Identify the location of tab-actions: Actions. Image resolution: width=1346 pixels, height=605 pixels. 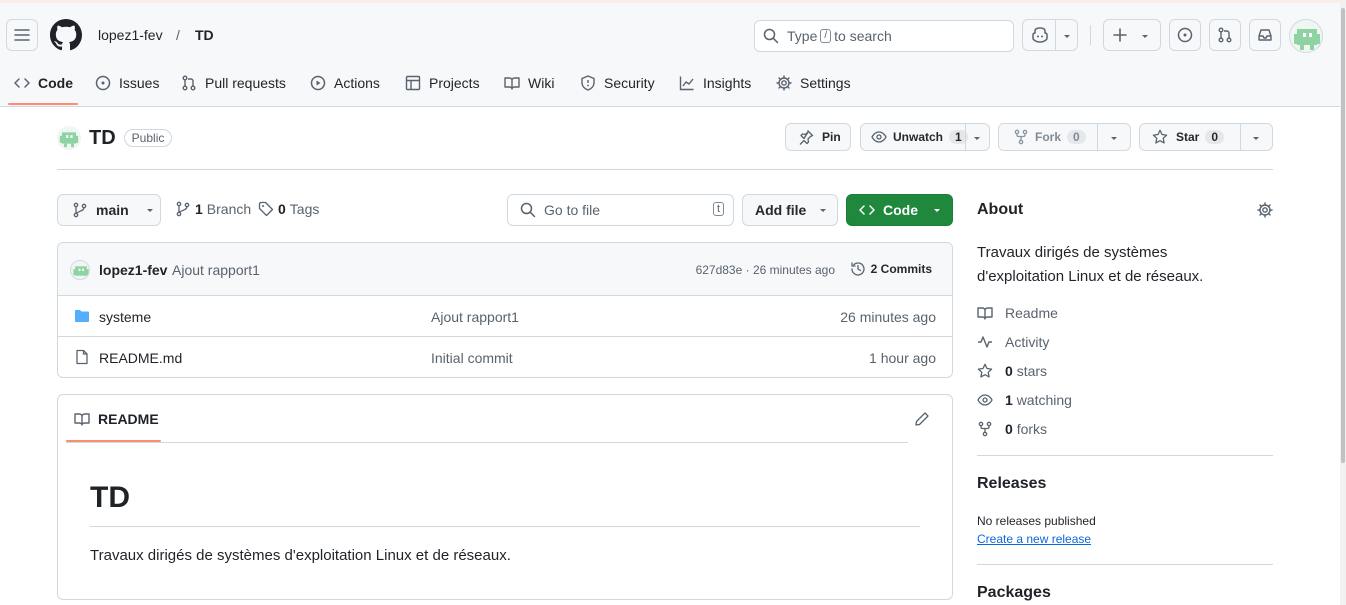
(345, 83).